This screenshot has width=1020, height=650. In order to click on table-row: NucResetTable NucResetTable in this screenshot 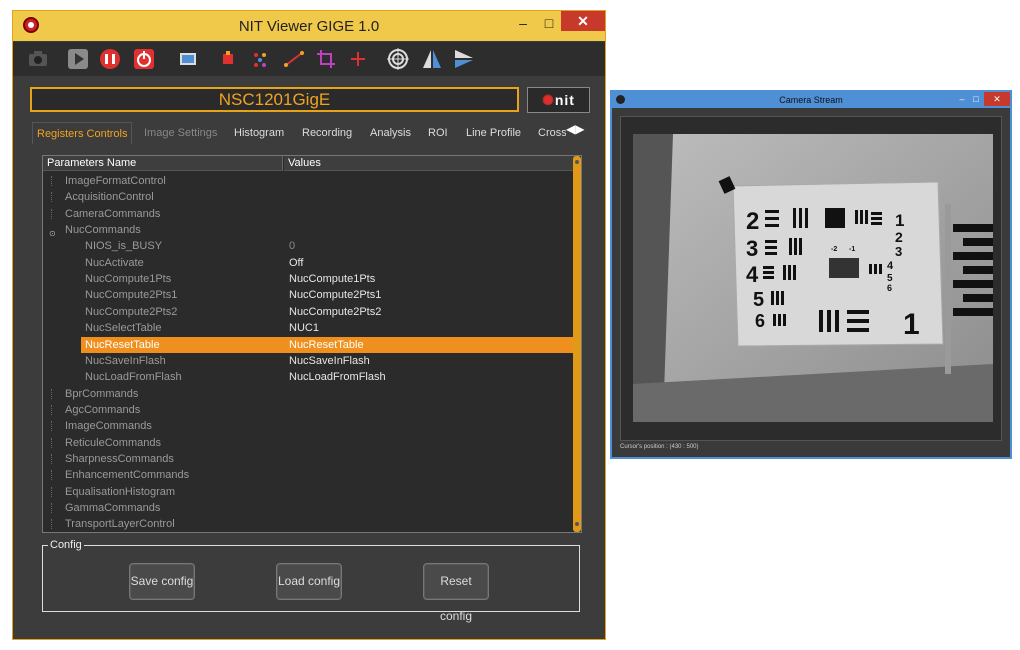, I will do `click(308, 344)`.